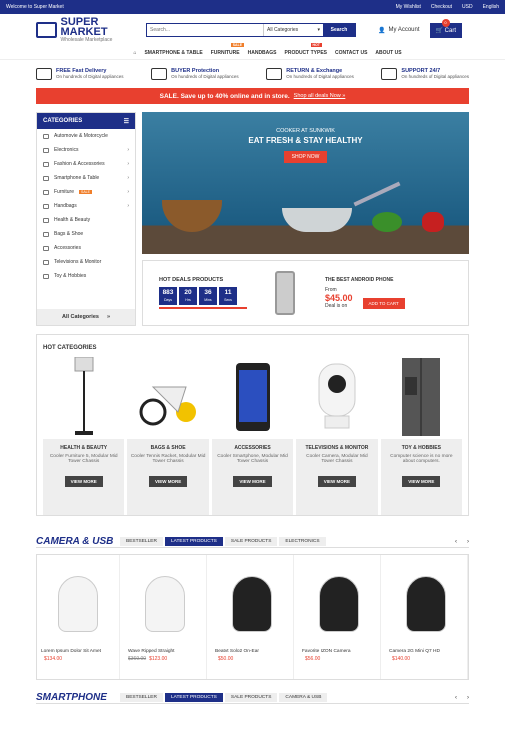  I want to click on checkout-link: Checkout, so click(441, 7).